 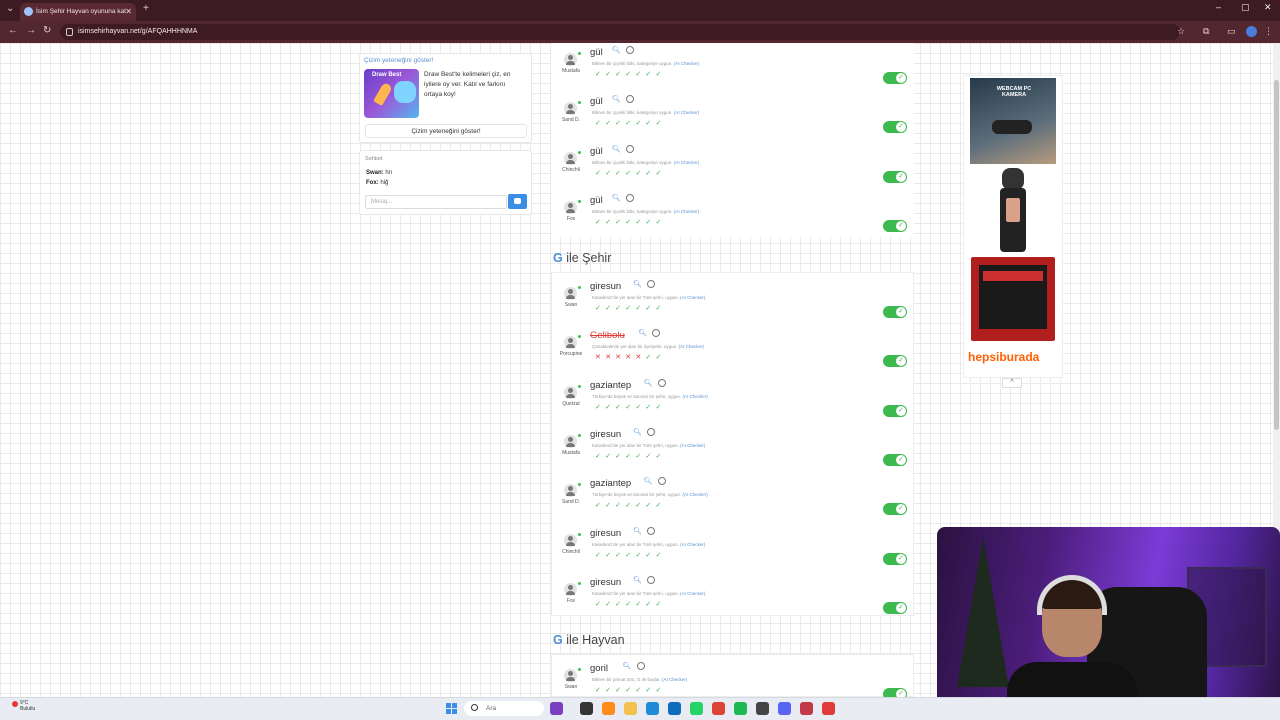 I want to click on spotify-icon, so click(x=740, y=708).